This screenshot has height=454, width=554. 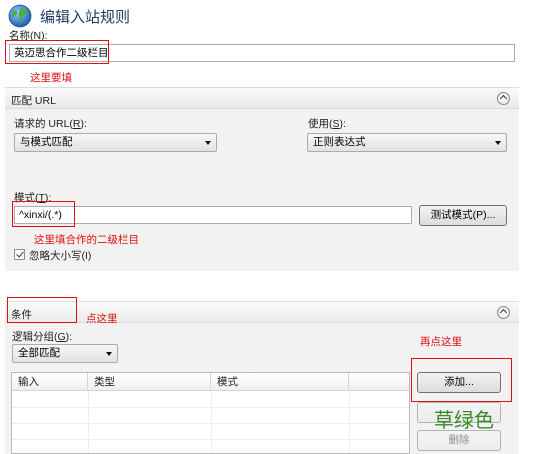 What do you see at coordinates (50, 382) in the screenshot?
I see `column-header-input: 输入` at bounding box center [50, 382].